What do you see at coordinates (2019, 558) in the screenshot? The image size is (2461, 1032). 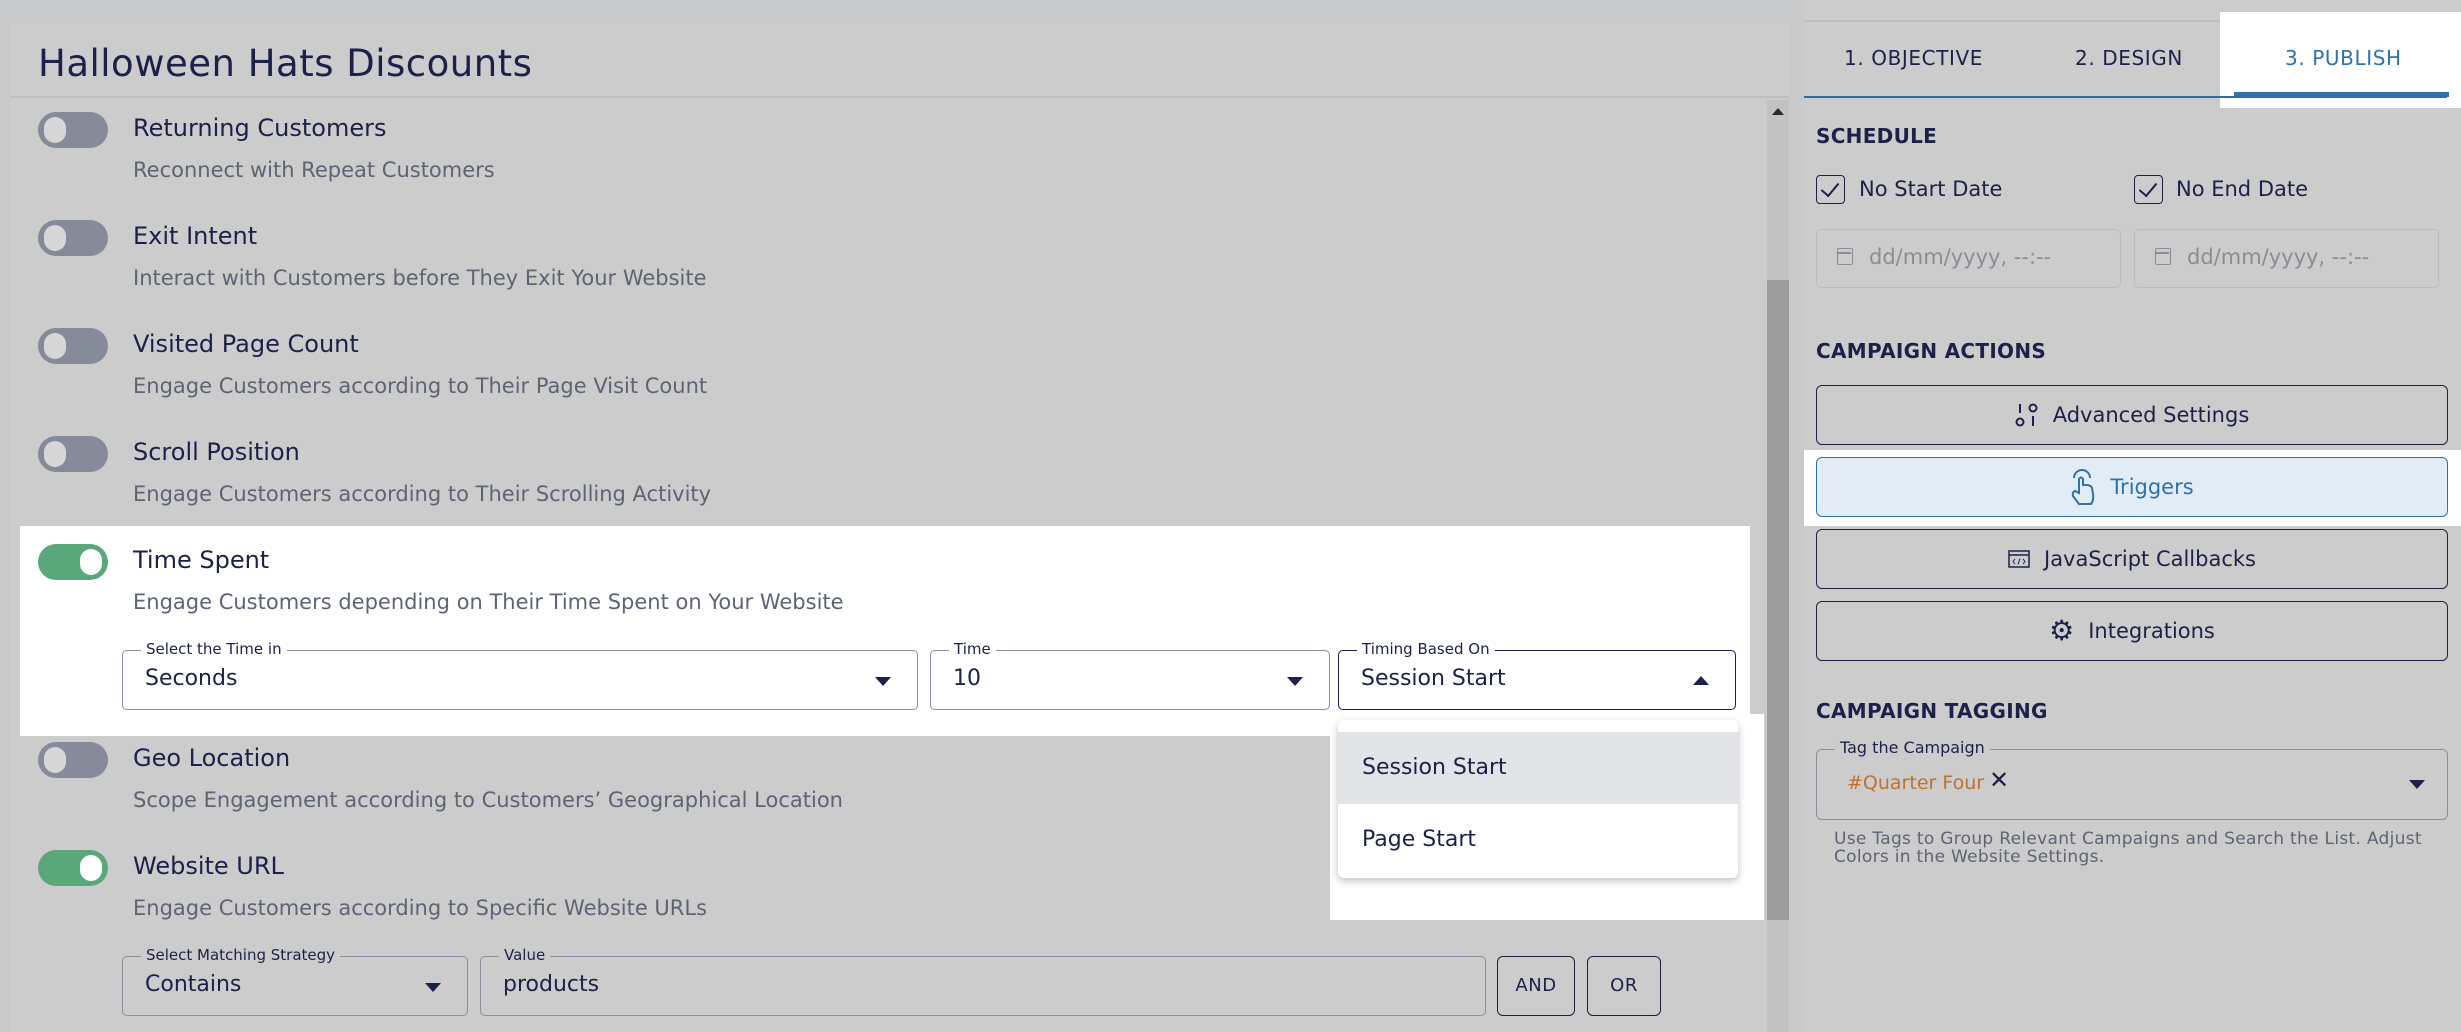 I see `code-window-icon` at bounding box center [2019, 558].